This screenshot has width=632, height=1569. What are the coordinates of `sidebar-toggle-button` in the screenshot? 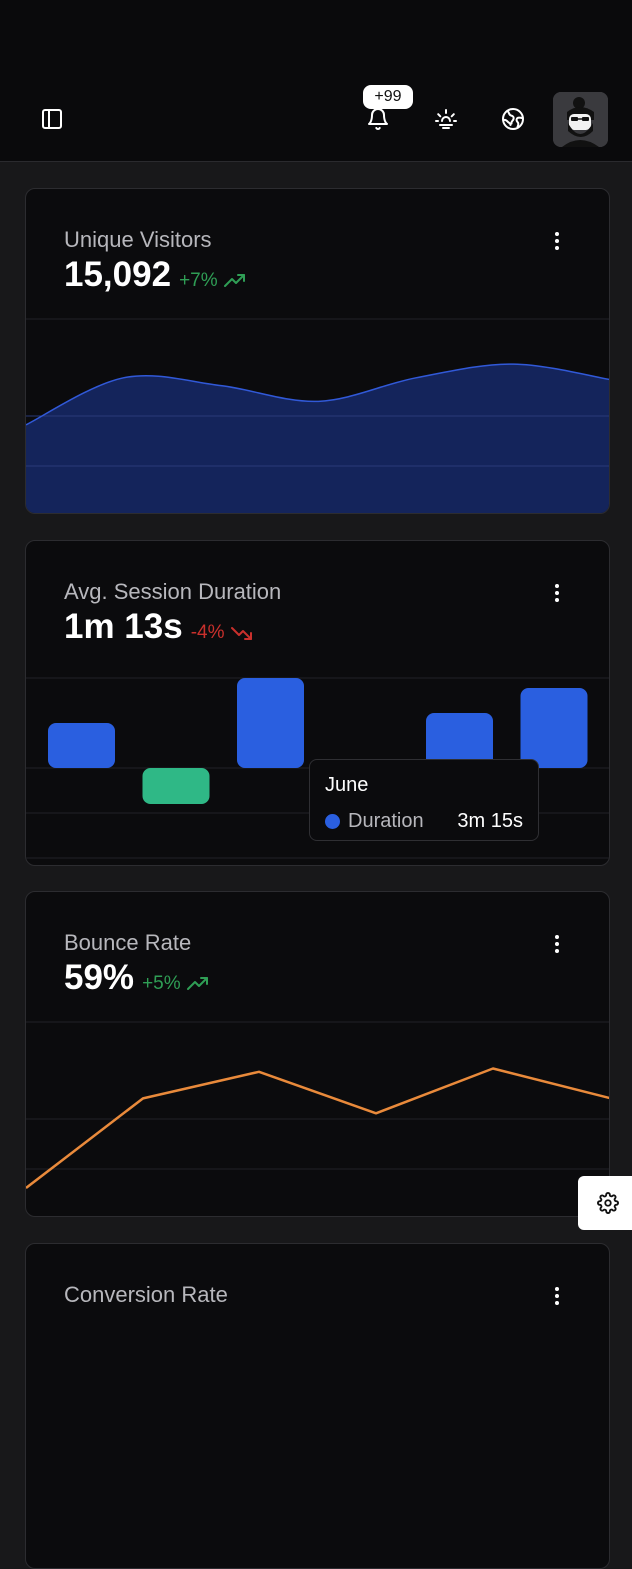 It's located at (52, 119).